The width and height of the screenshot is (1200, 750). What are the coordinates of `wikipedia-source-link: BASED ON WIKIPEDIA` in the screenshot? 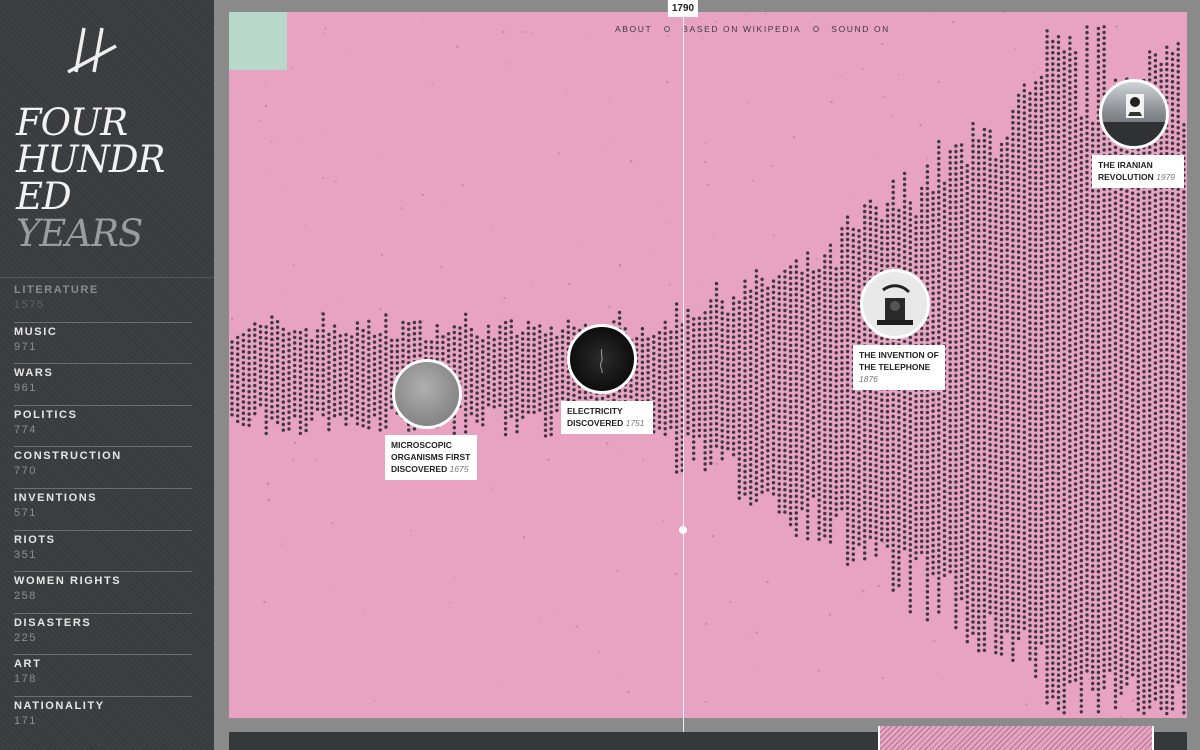 It's located at (741, 29).